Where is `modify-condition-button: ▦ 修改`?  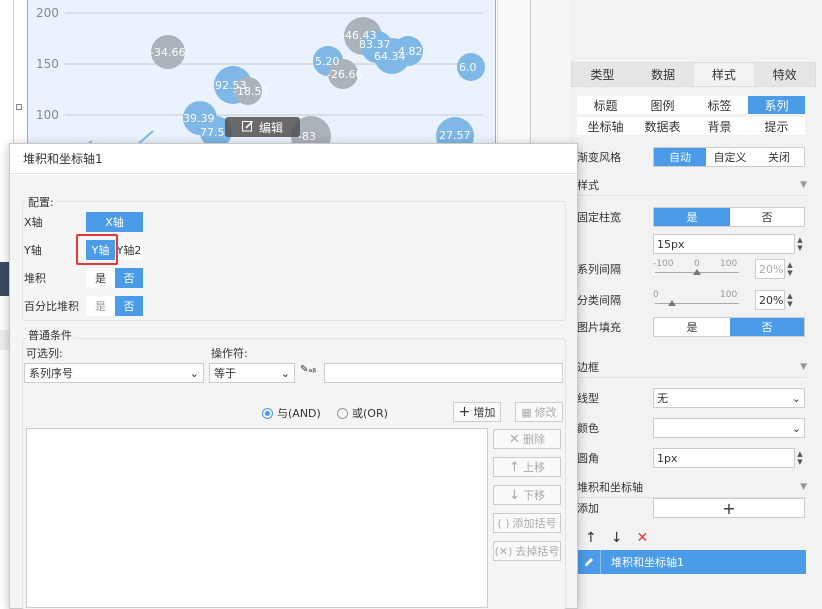 modify-condition-button: ▦ 修改 is located at coordinates (539, 412).